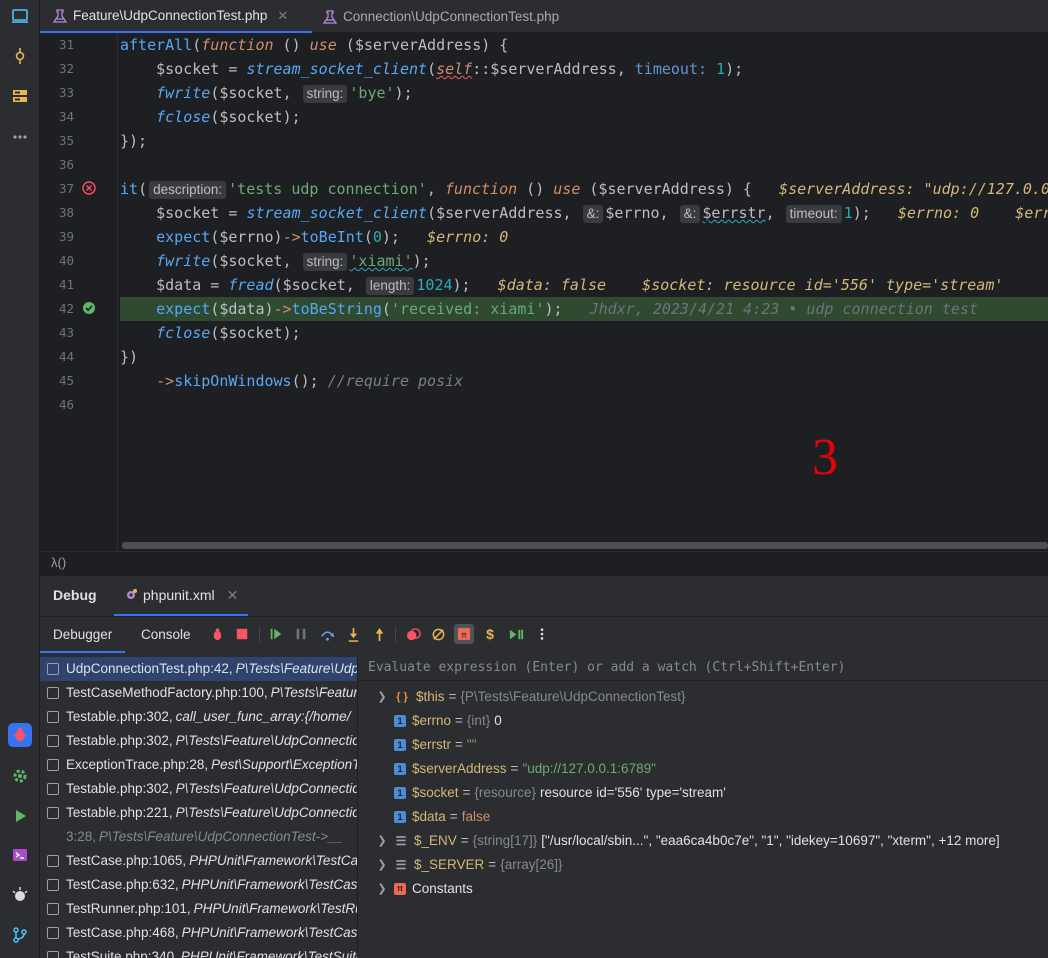  I want to click on pause-icon, so click(301, 634).